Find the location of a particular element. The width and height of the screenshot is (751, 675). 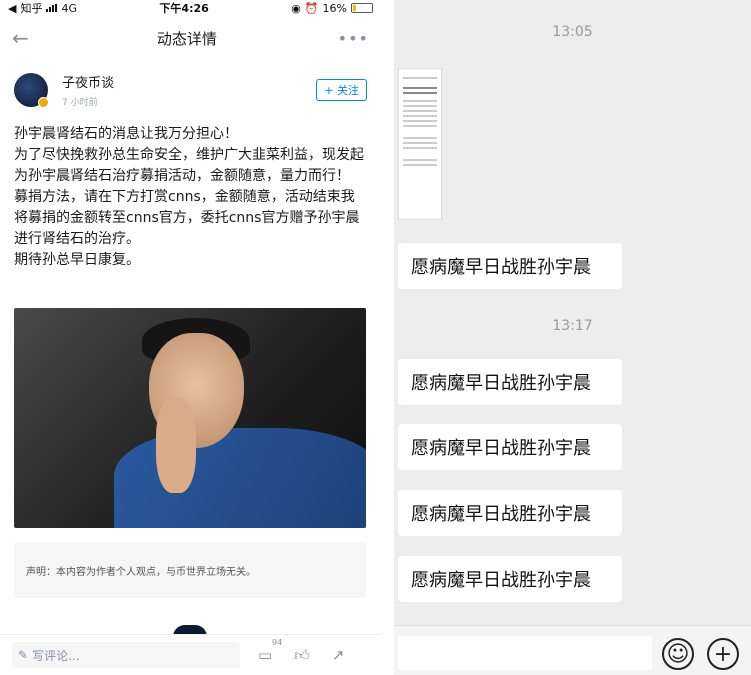

status-time: 下午4:26 is located at coordinates (184, 8).